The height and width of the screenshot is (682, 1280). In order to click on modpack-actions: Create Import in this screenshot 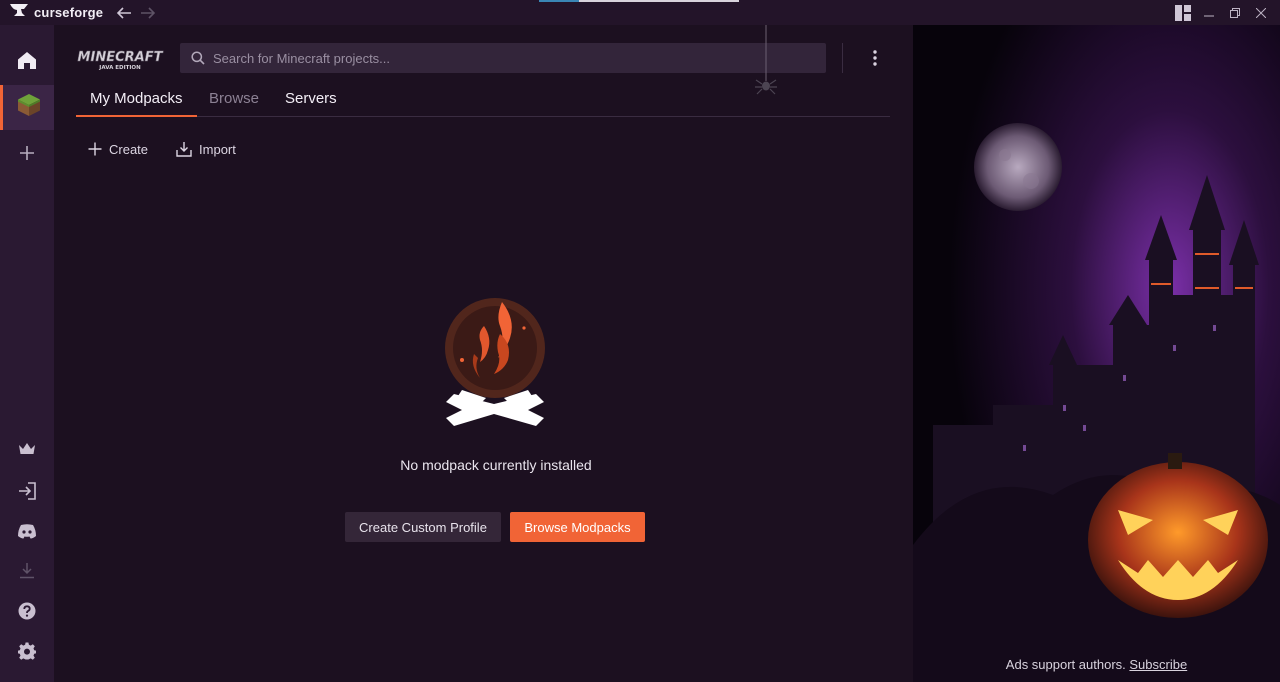, I will do `click(176, 149)`.